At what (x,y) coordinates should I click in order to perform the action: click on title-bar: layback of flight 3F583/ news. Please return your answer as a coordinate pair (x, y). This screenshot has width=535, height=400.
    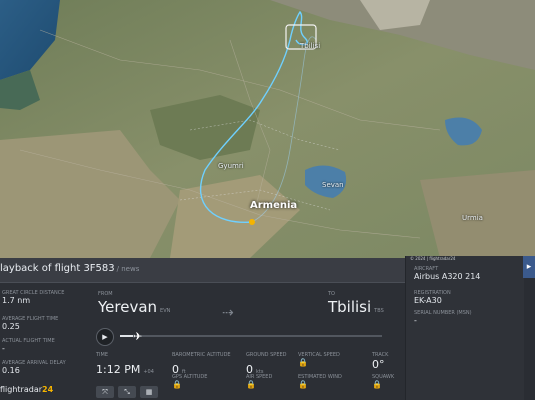
    Looking at the image, I should click on (202, 270).